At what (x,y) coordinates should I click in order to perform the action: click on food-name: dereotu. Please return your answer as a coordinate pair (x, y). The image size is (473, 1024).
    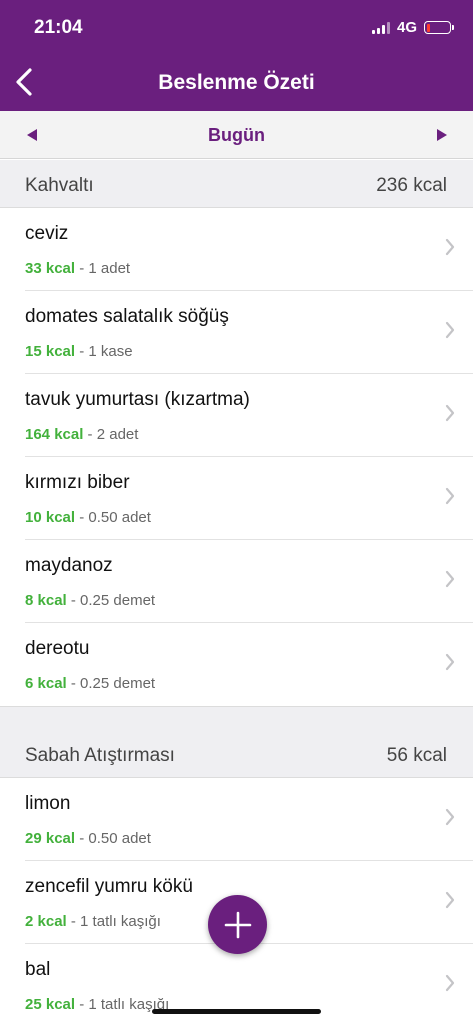
    Looking at the image, I should click on (57, 648).